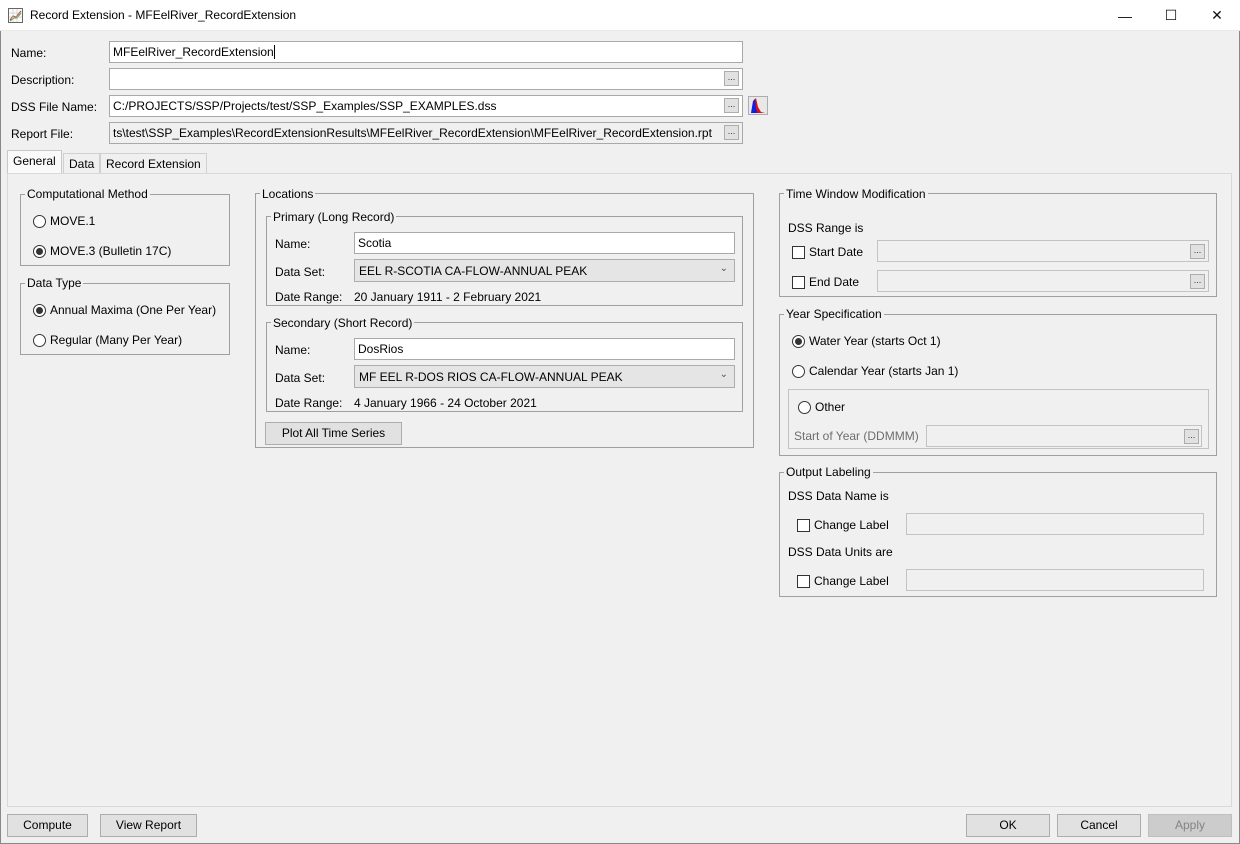 The image size is (1240, 844). What do you see at coordinates (834, 282) in the screenshot?
I see `end-date-label: End Date` at bounding box center [834, 282].